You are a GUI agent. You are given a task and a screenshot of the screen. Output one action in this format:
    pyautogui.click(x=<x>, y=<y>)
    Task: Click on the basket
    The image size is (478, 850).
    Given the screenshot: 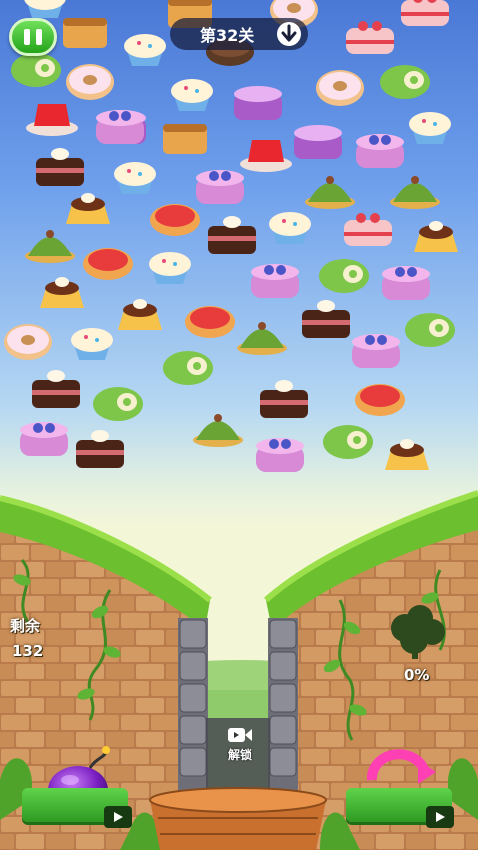 What is the action you would take?
    pyautogui.click(x=238, y=818)
    